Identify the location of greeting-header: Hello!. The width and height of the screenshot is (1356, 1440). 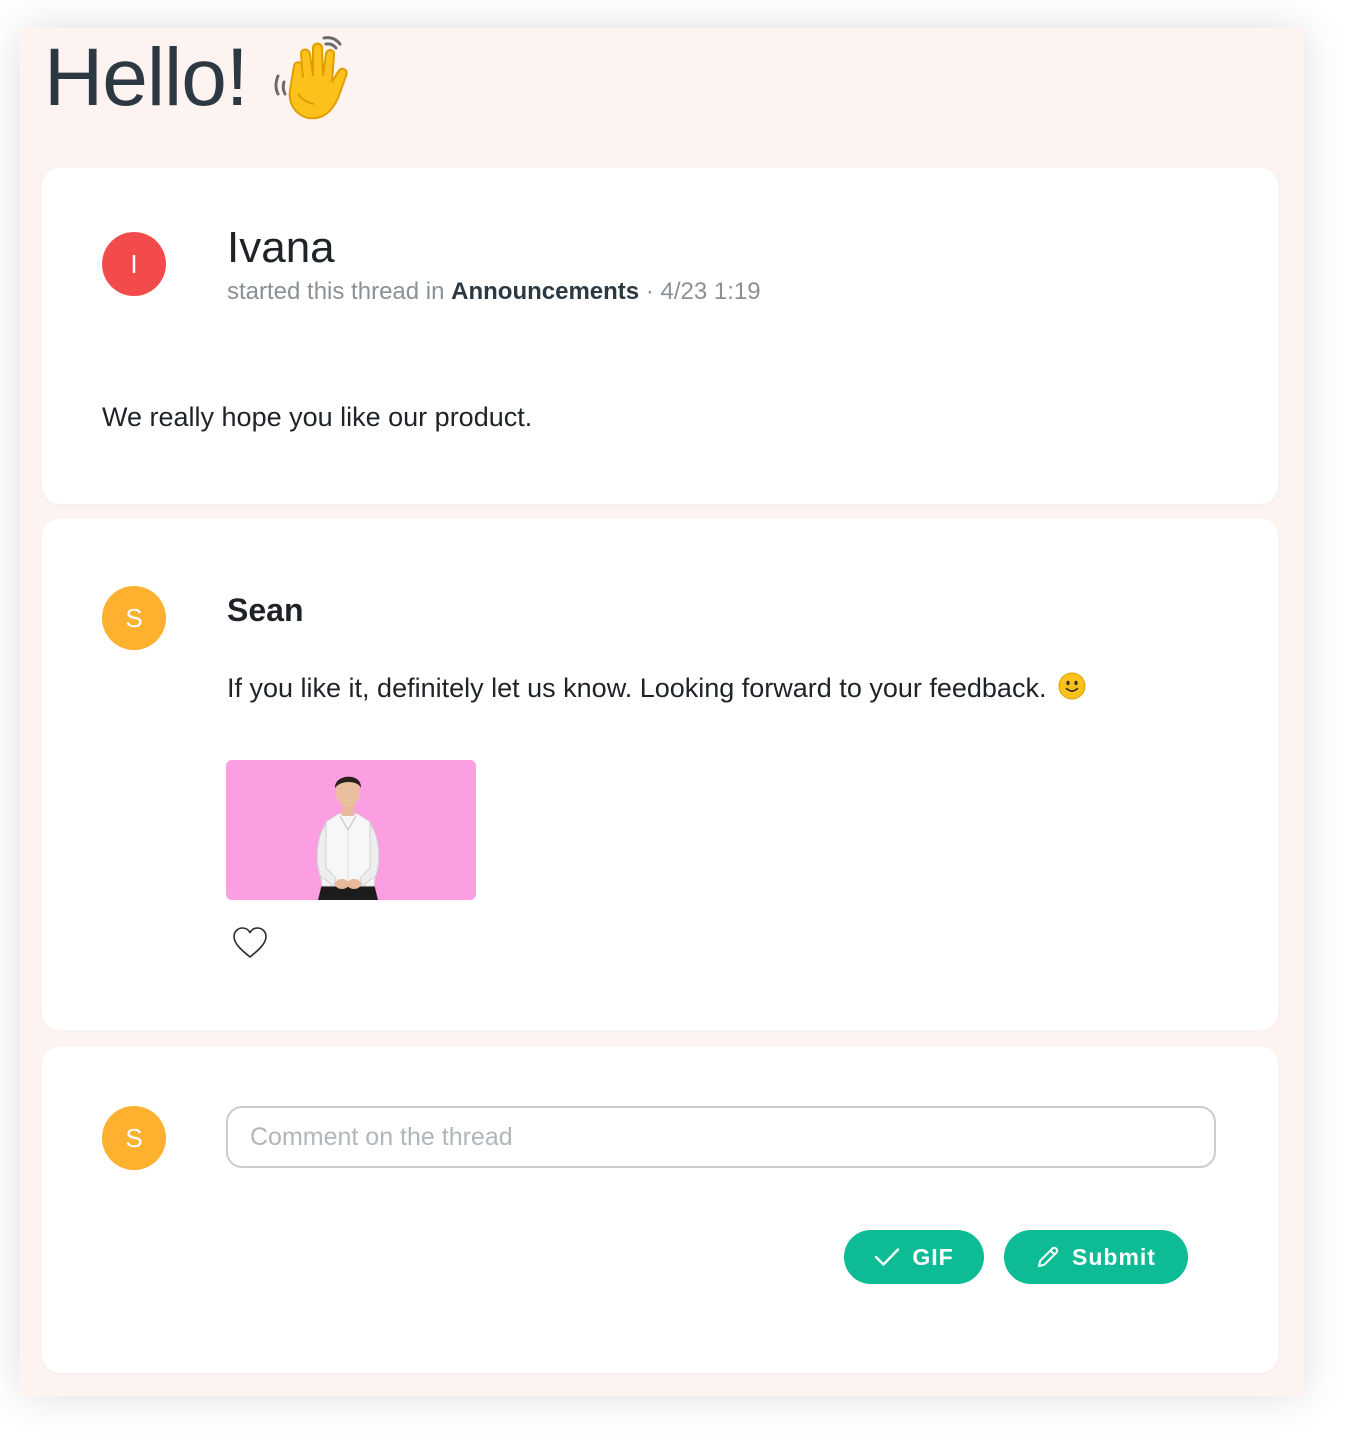
(202, 78).